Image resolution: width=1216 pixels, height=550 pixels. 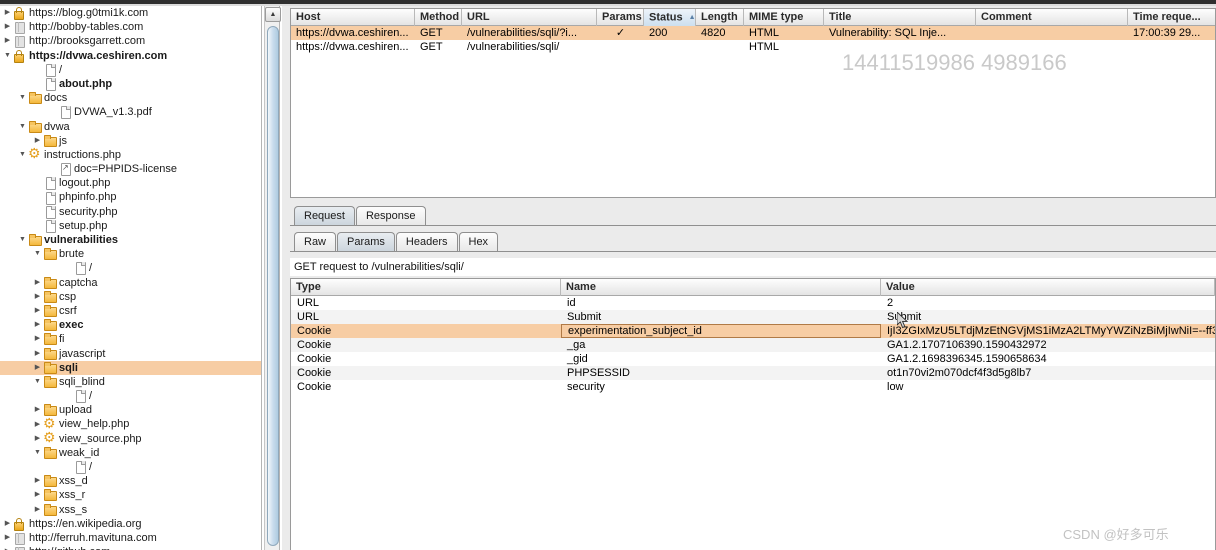 I want to click on tab-params: Params, so click(x=366, y=241).